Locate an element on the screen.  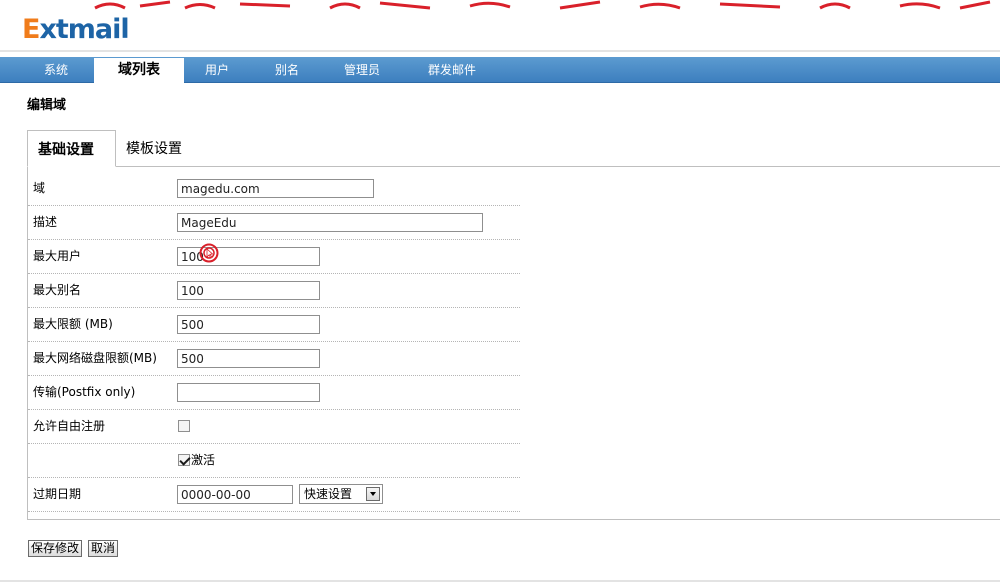
chevron-down-icon is located at coordinates (373, 494).